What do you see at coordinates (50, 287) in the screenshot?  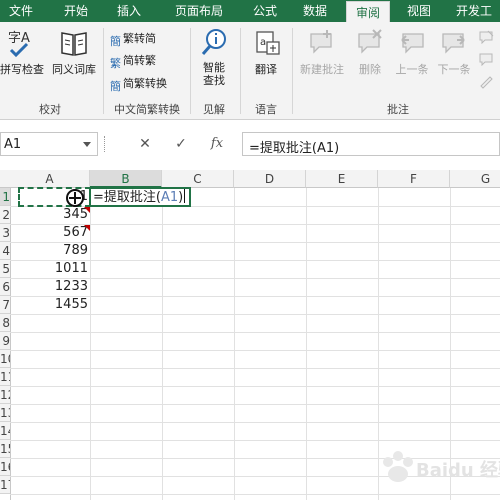 I see `cell-a6: 1233` at bounding box center [50, 287].